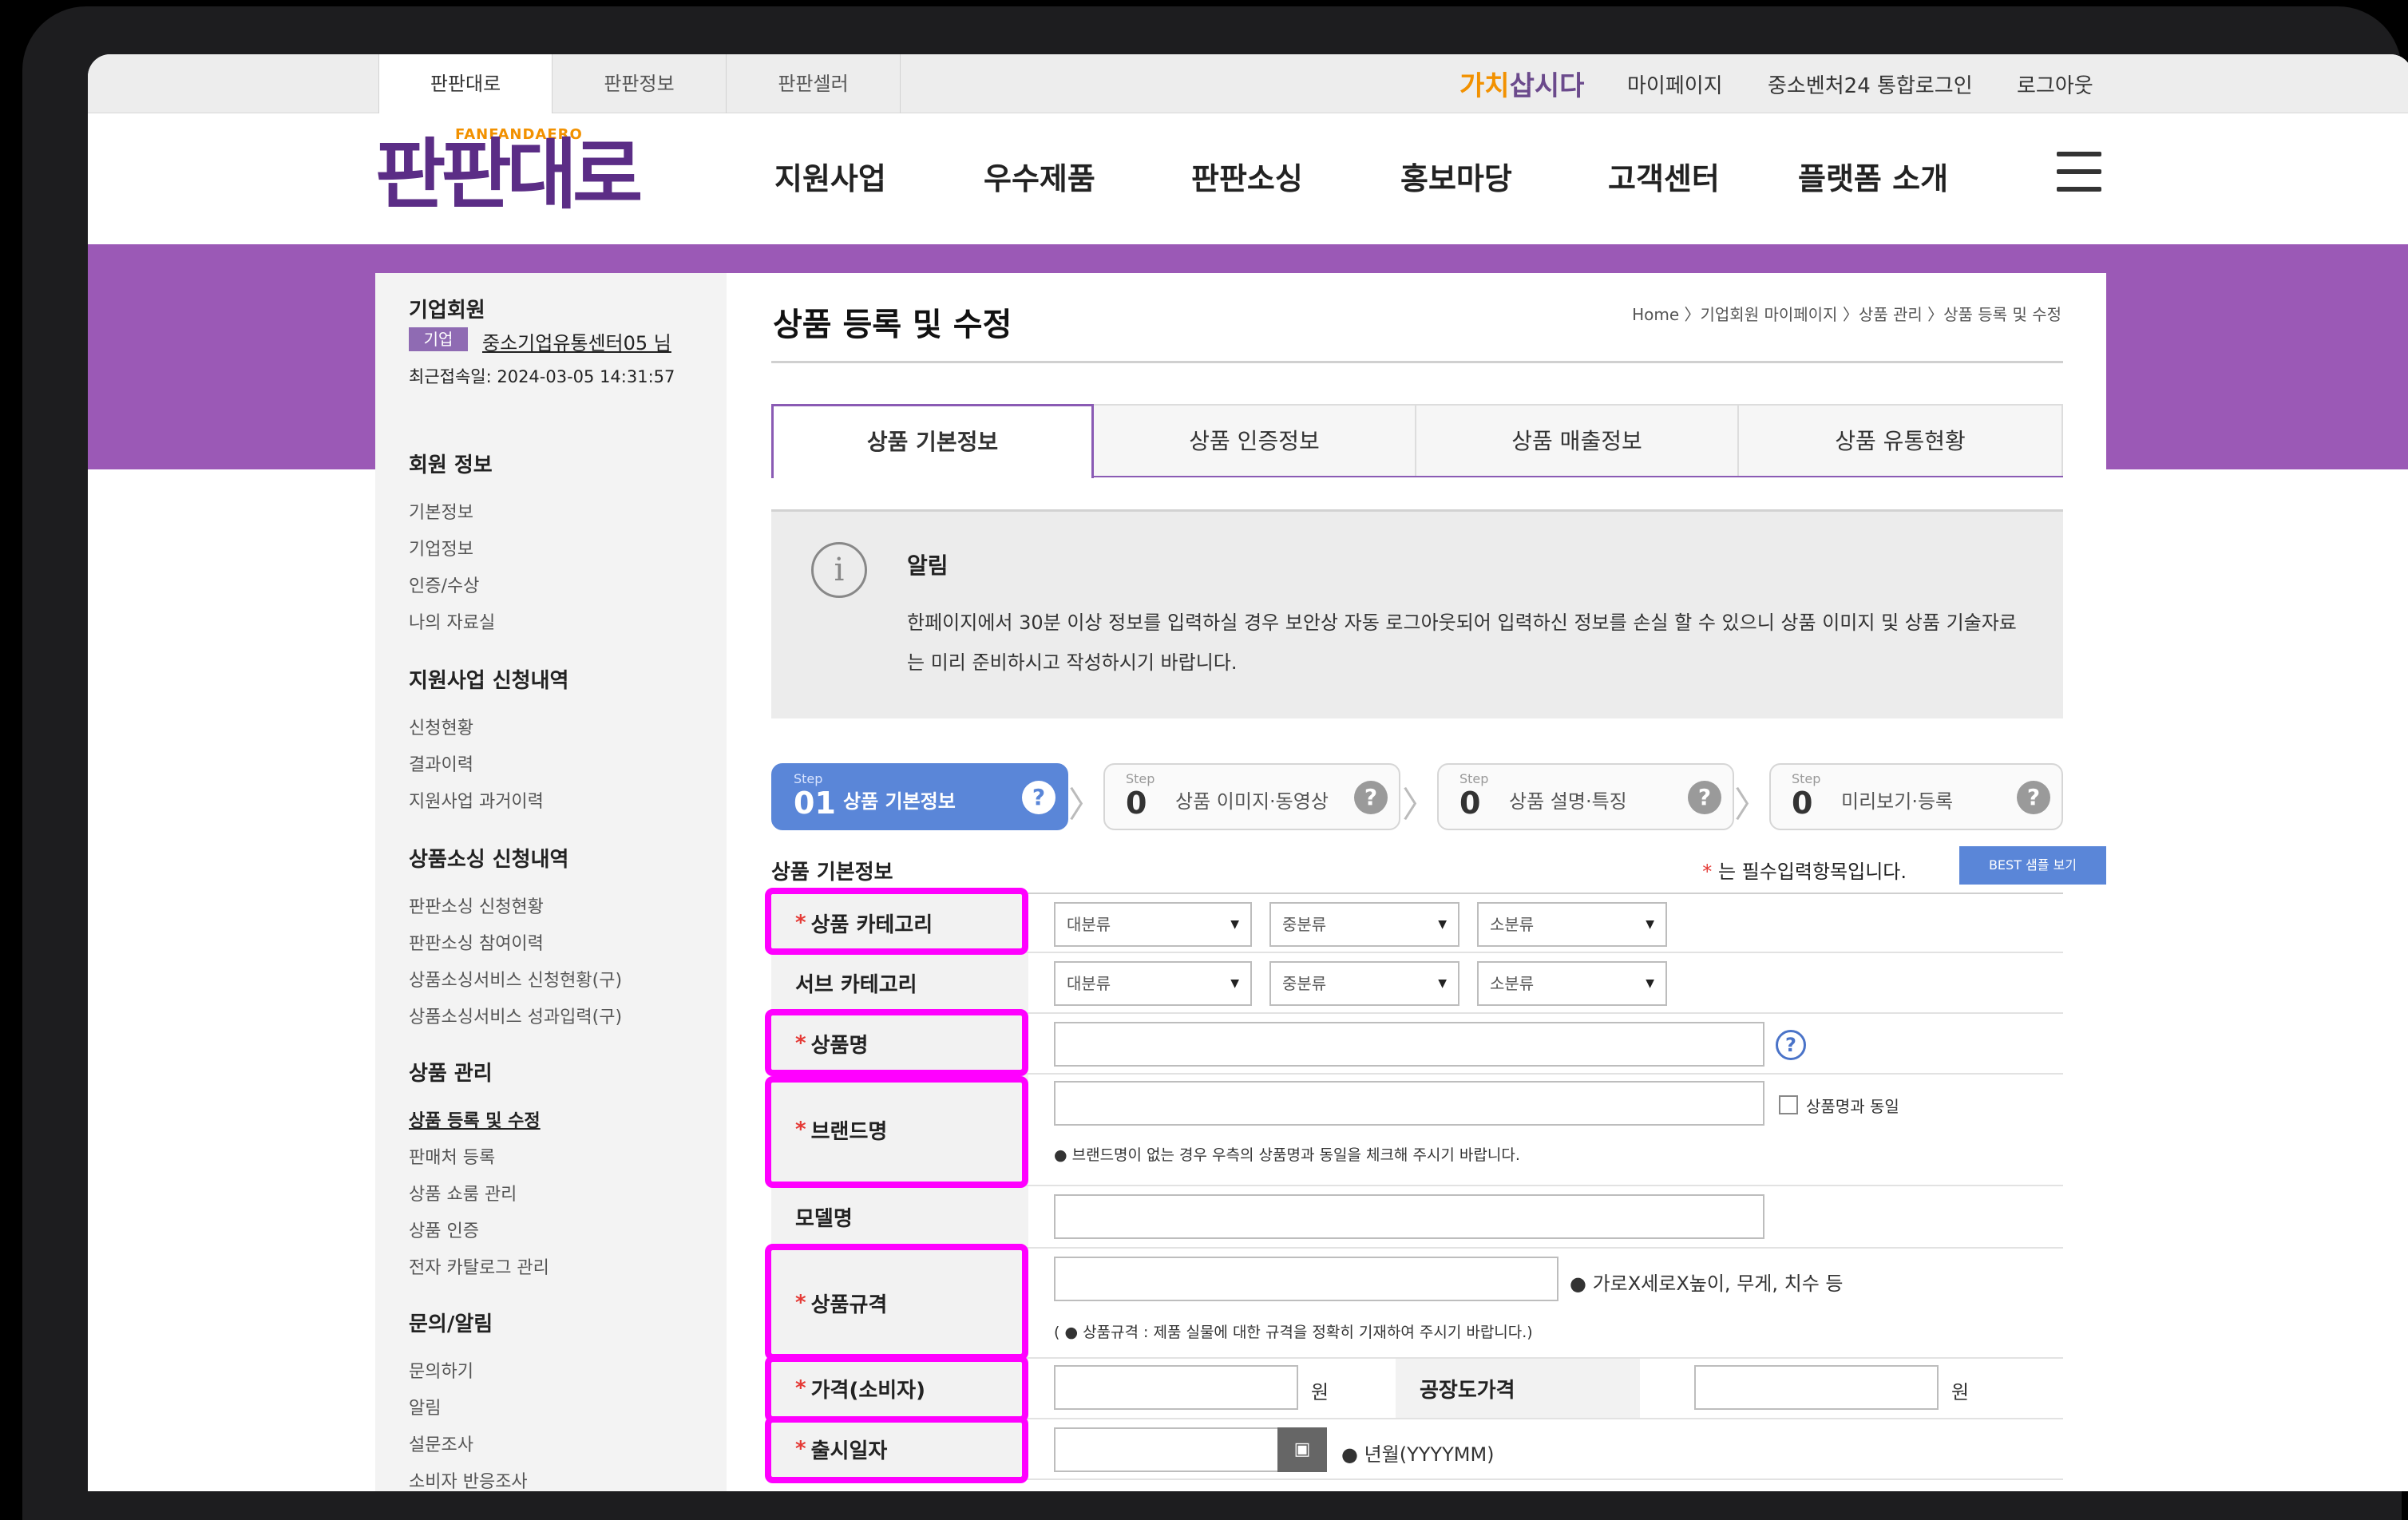  Describe the element at coordinates (479, 1266) in the screenshot. I see `sidebar-item-catalog: 전자 카탈로그 관리` at that location.